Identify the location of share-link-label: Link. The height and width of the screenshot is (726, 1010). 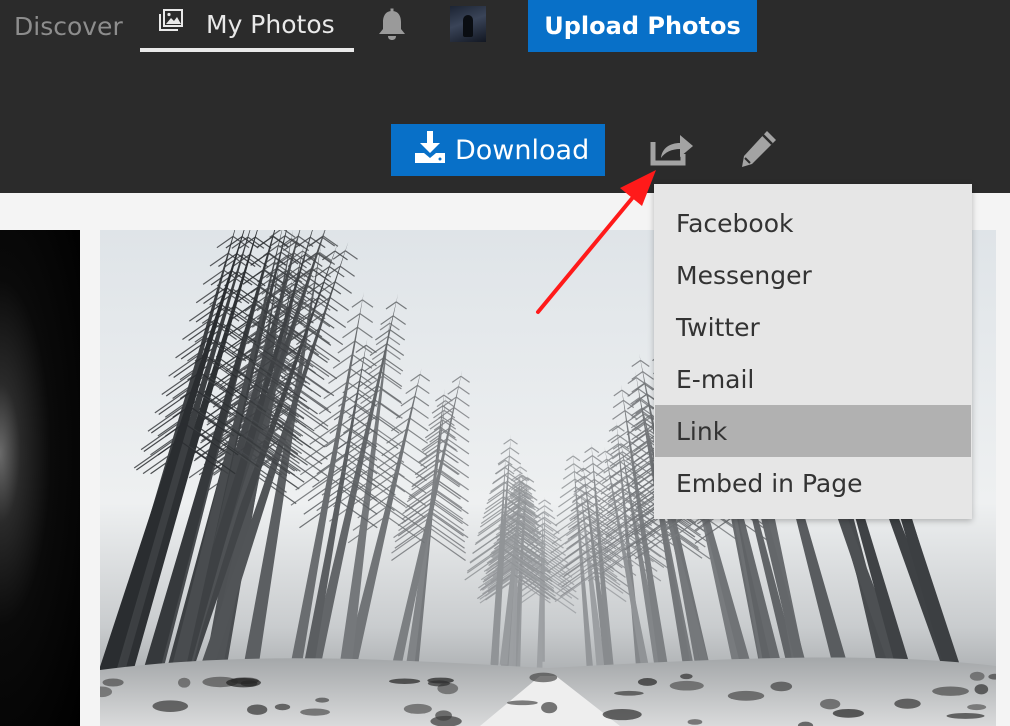
(702, 431).